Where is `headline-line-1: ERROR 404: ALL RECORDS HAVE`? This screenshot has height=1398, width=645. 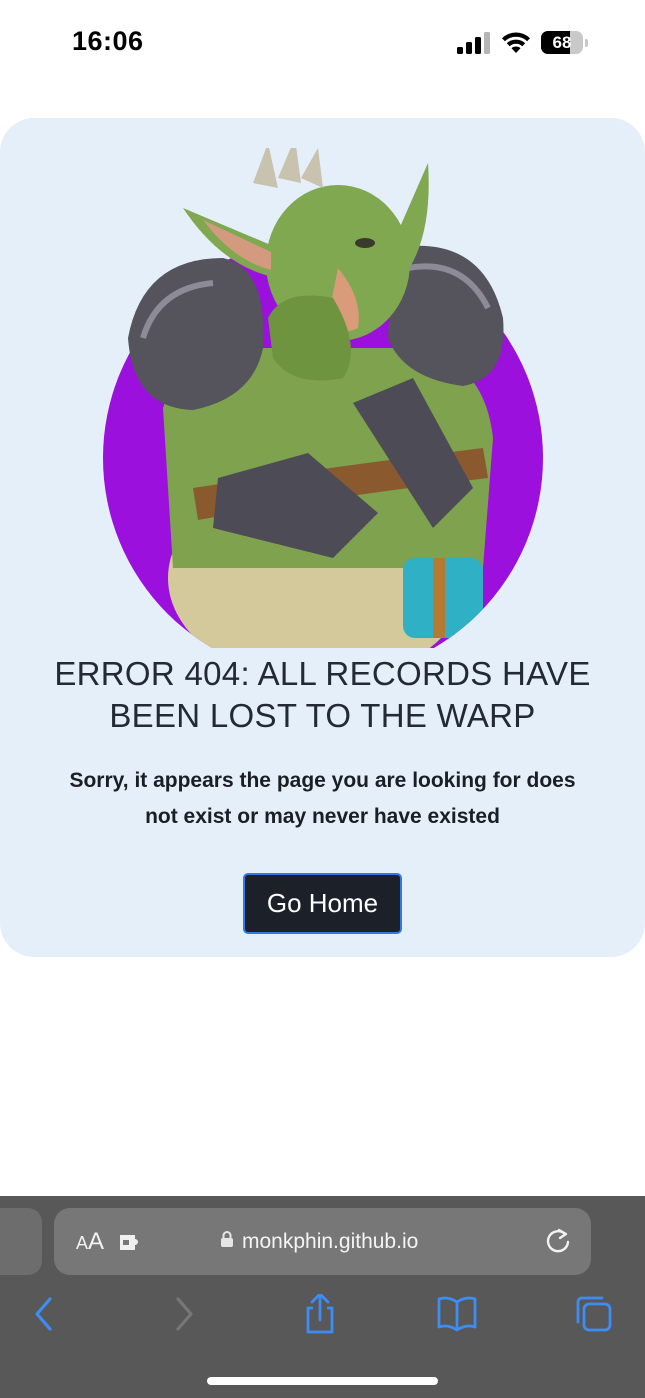 headline-line-1: ERROR 404: ALL RECORDS HAVE is located at coordinates (322, 673).